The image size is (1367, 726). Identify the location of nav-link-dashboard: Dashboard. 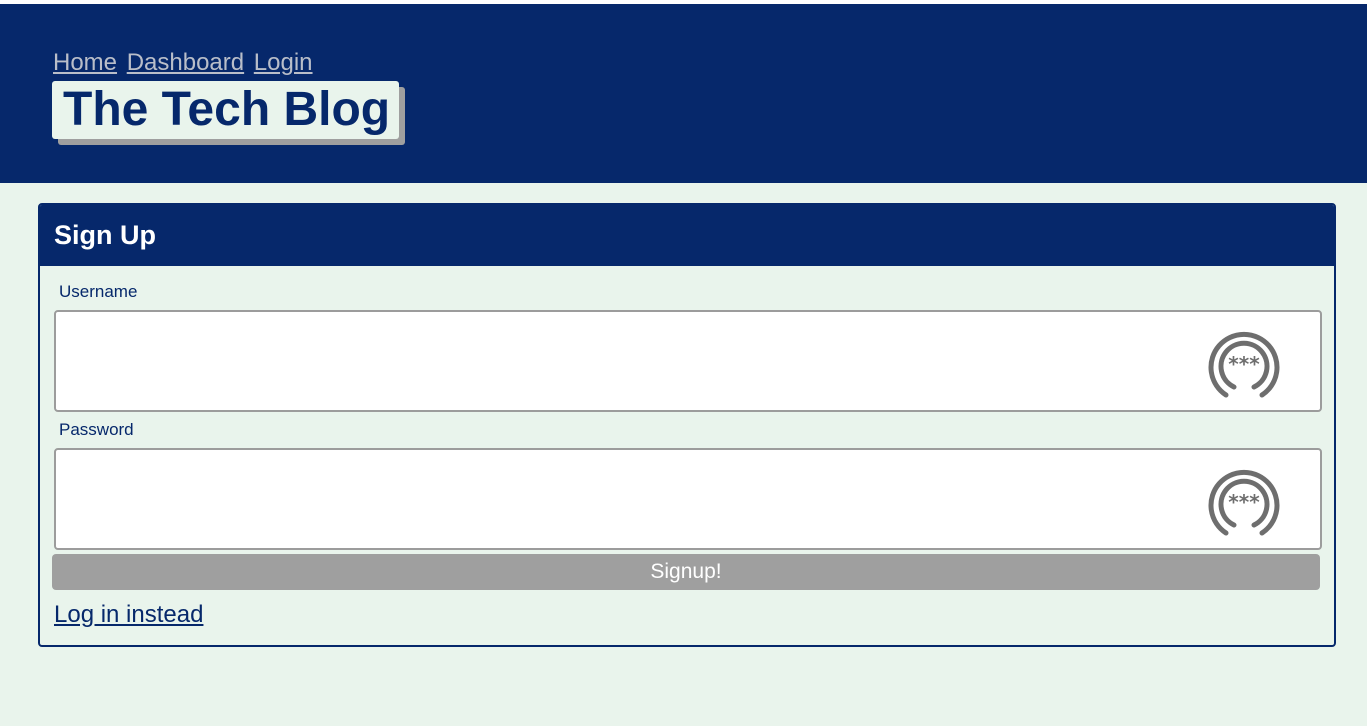
(185, 62).